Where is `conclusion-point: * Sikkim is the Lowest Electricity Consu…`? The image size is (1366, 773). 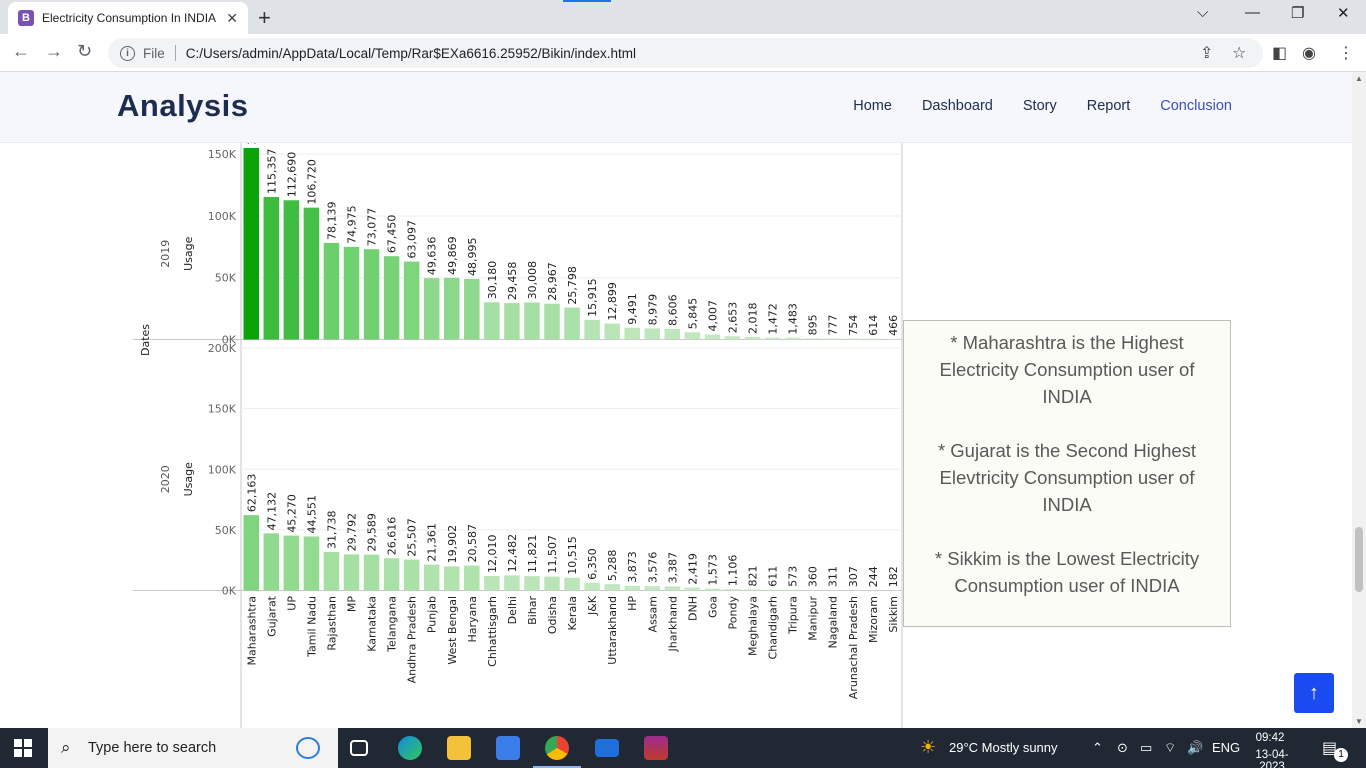
conclusion-point: * Sikkim is the Lowest Electricity Consu… is located at coordinates (1067, 572).